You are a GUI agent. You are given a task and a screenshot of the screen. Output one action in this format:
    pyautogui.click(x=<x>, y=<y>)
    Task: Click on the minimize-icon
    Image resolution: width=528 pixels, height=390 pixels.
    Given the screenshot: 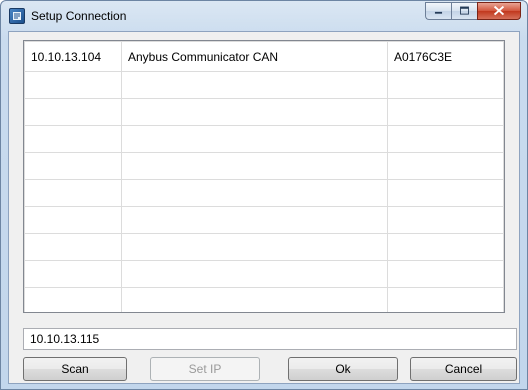 What is the action you would take?
    pyautogui.click(x=438, y=12)
    